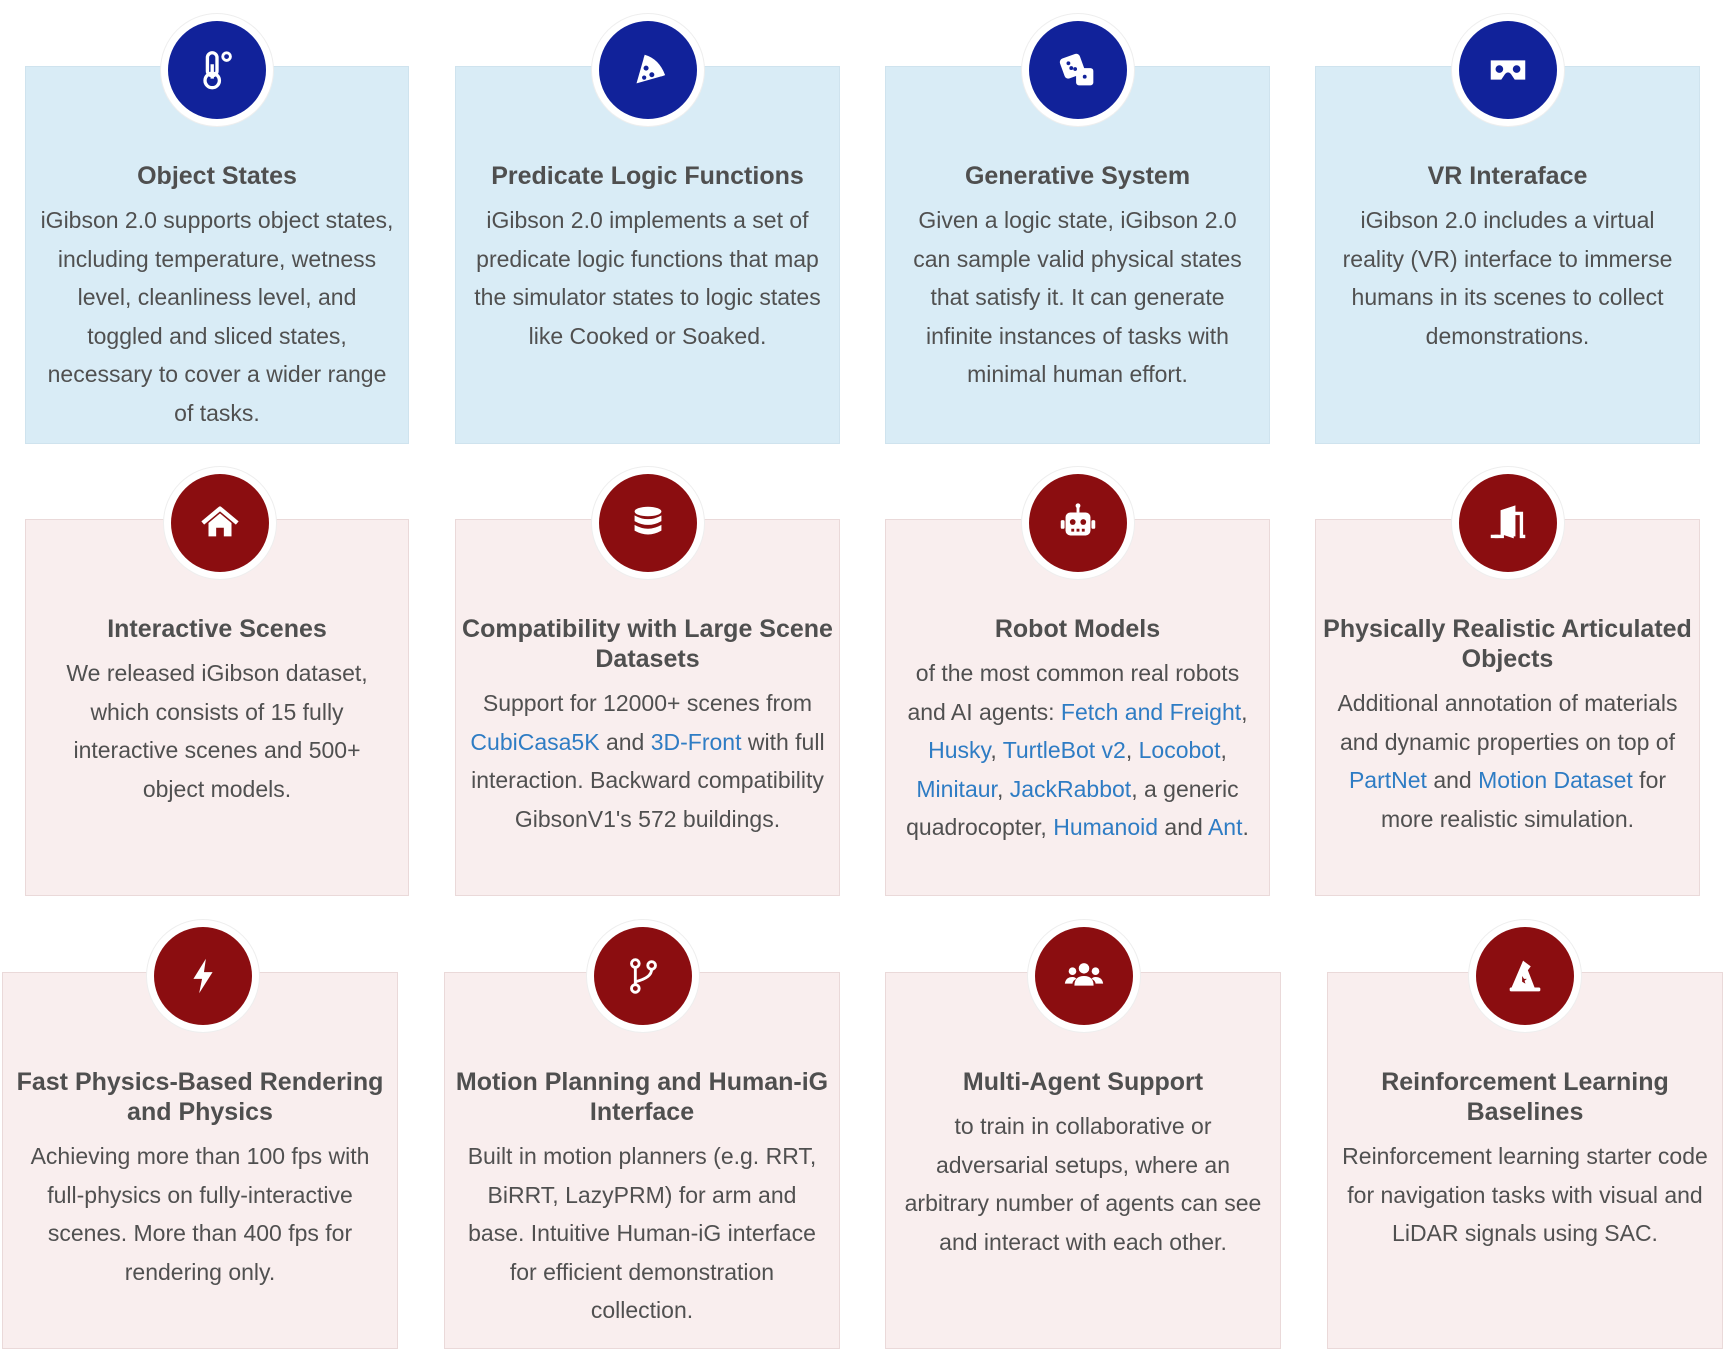 The image size is (1726, 1354). What do you see at coordinates (647, 644) in the screenshot?
I see `card-title: Compatibility with Large Scene Datasets` at bounding box center [647, 644].